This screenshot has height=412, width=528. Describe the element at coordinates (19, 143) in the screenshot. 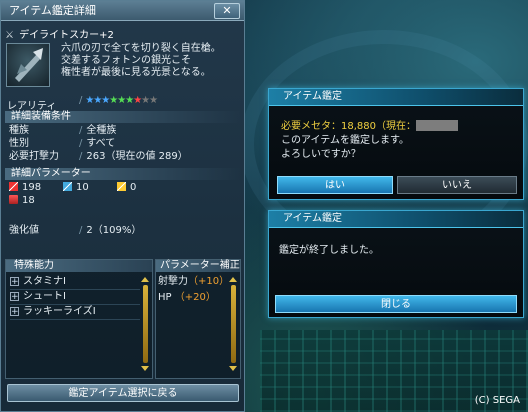

I see `condition-label-gender: 性別` at that location.